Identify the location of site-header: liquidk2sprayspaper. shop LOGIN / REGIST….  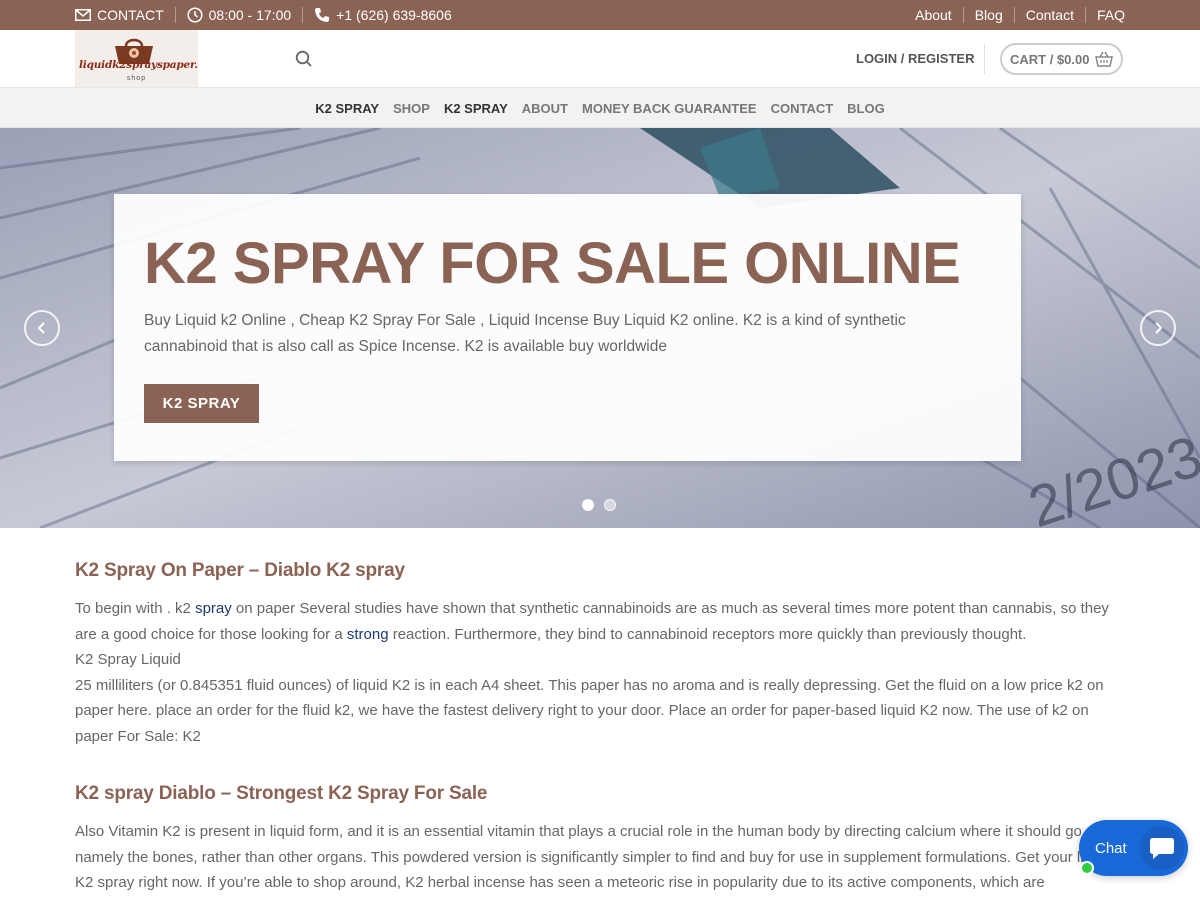
(600, 59).